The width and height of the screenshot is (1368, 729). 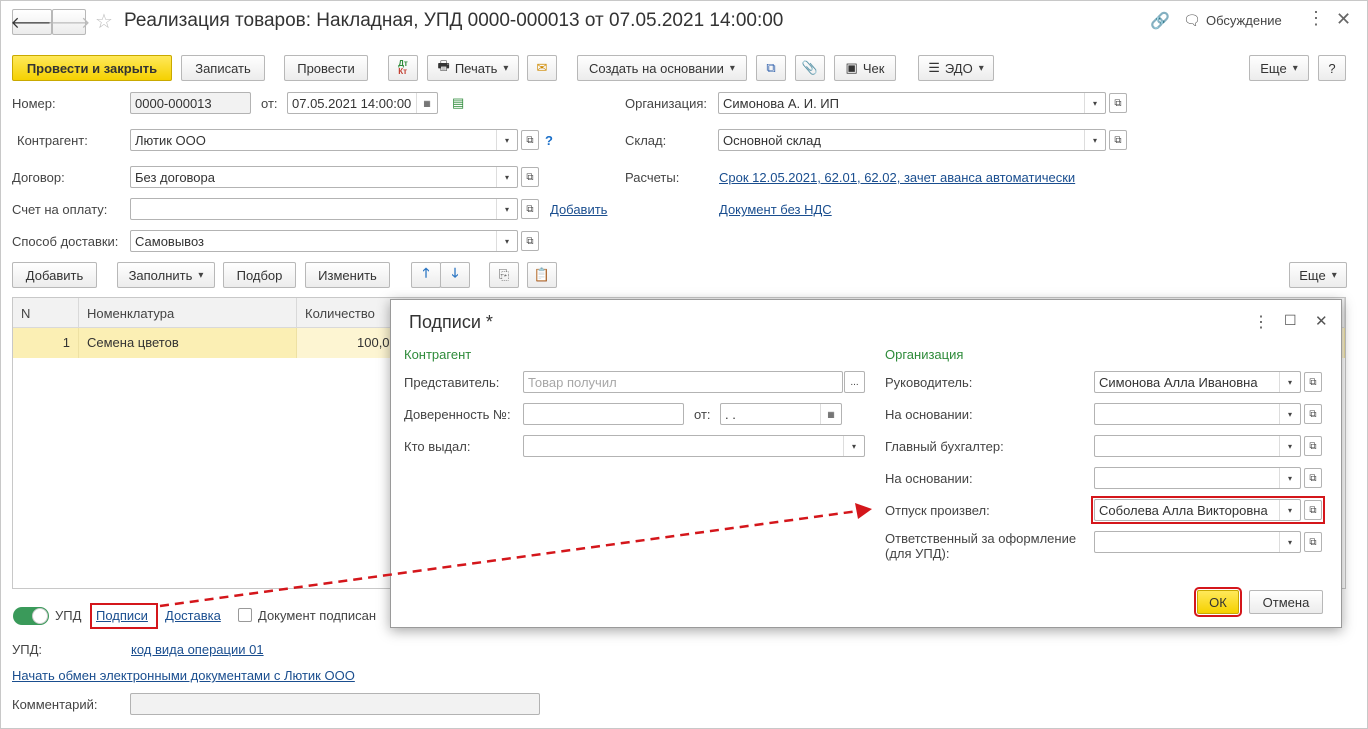 I want to click on annotation-arrow, so click(x=515, y=555).